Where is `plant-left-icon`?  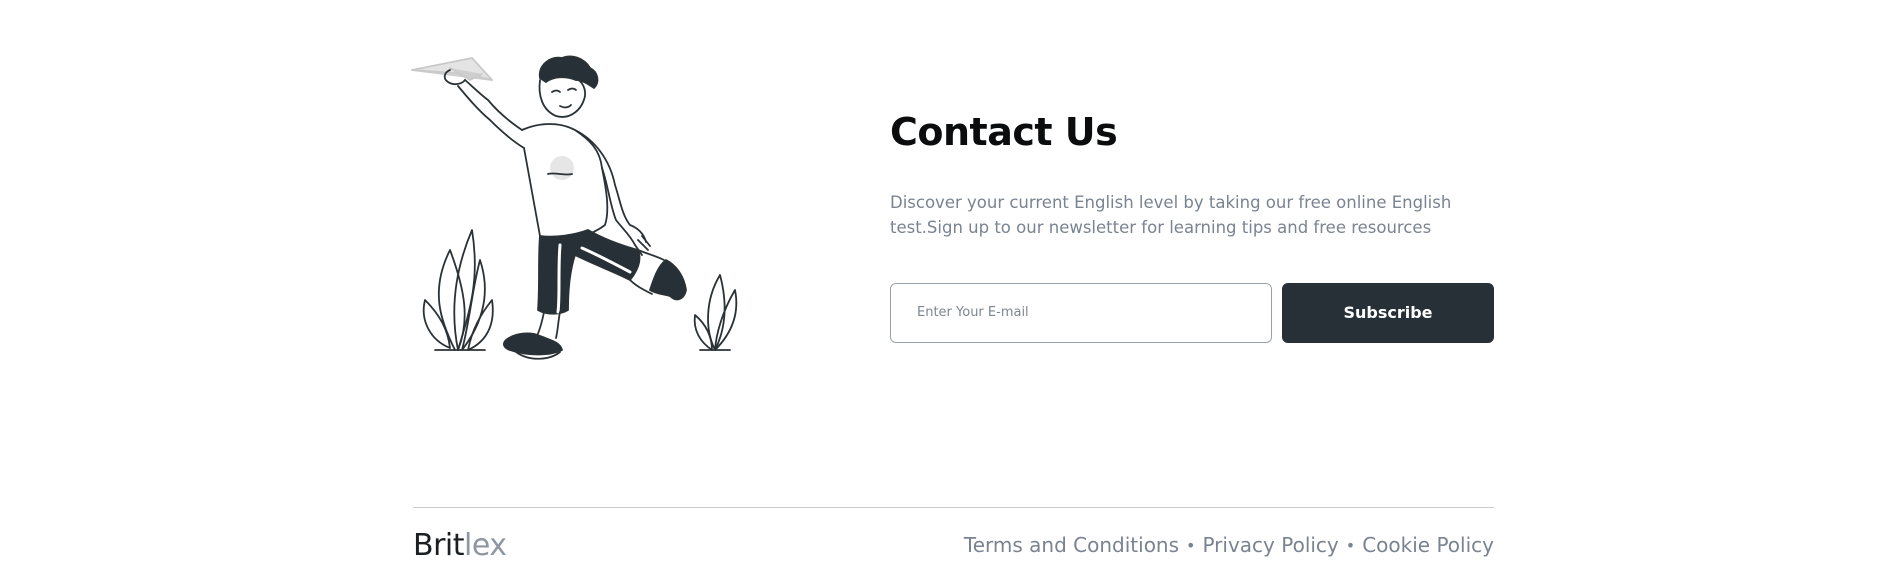
plant-left-icon is located at coordinates (458, 290).